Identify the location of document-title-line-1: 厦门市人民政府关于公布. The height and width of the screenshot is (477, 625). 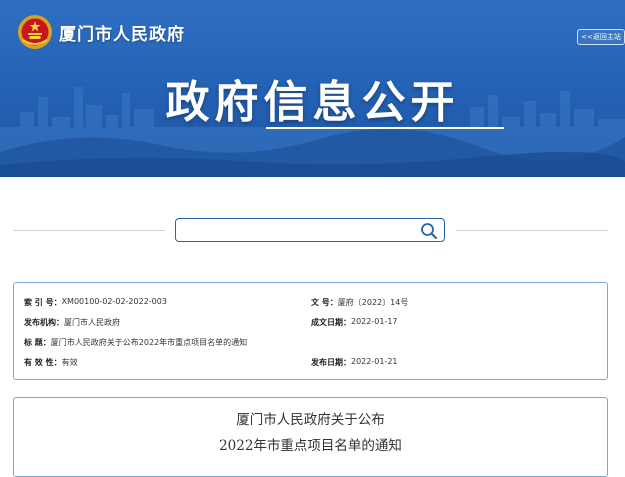
(310, 420).